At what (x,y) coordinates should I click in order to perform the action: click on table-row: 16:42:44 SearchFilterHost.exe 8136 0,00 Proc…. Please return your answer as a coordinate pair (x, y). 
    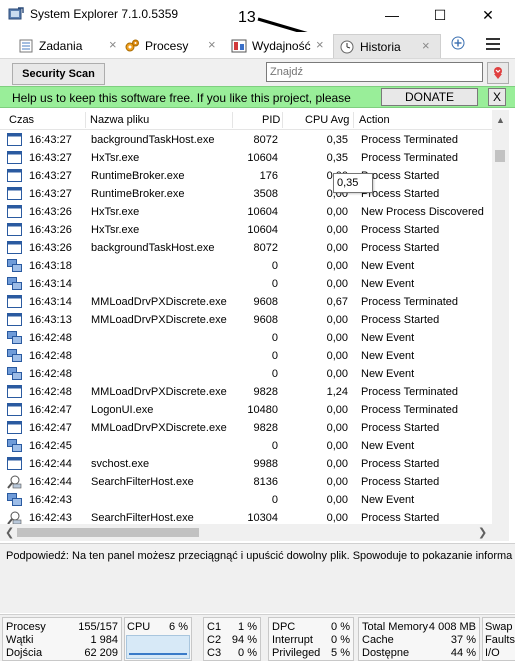
    Looking at the image, I should click on (246, 482).